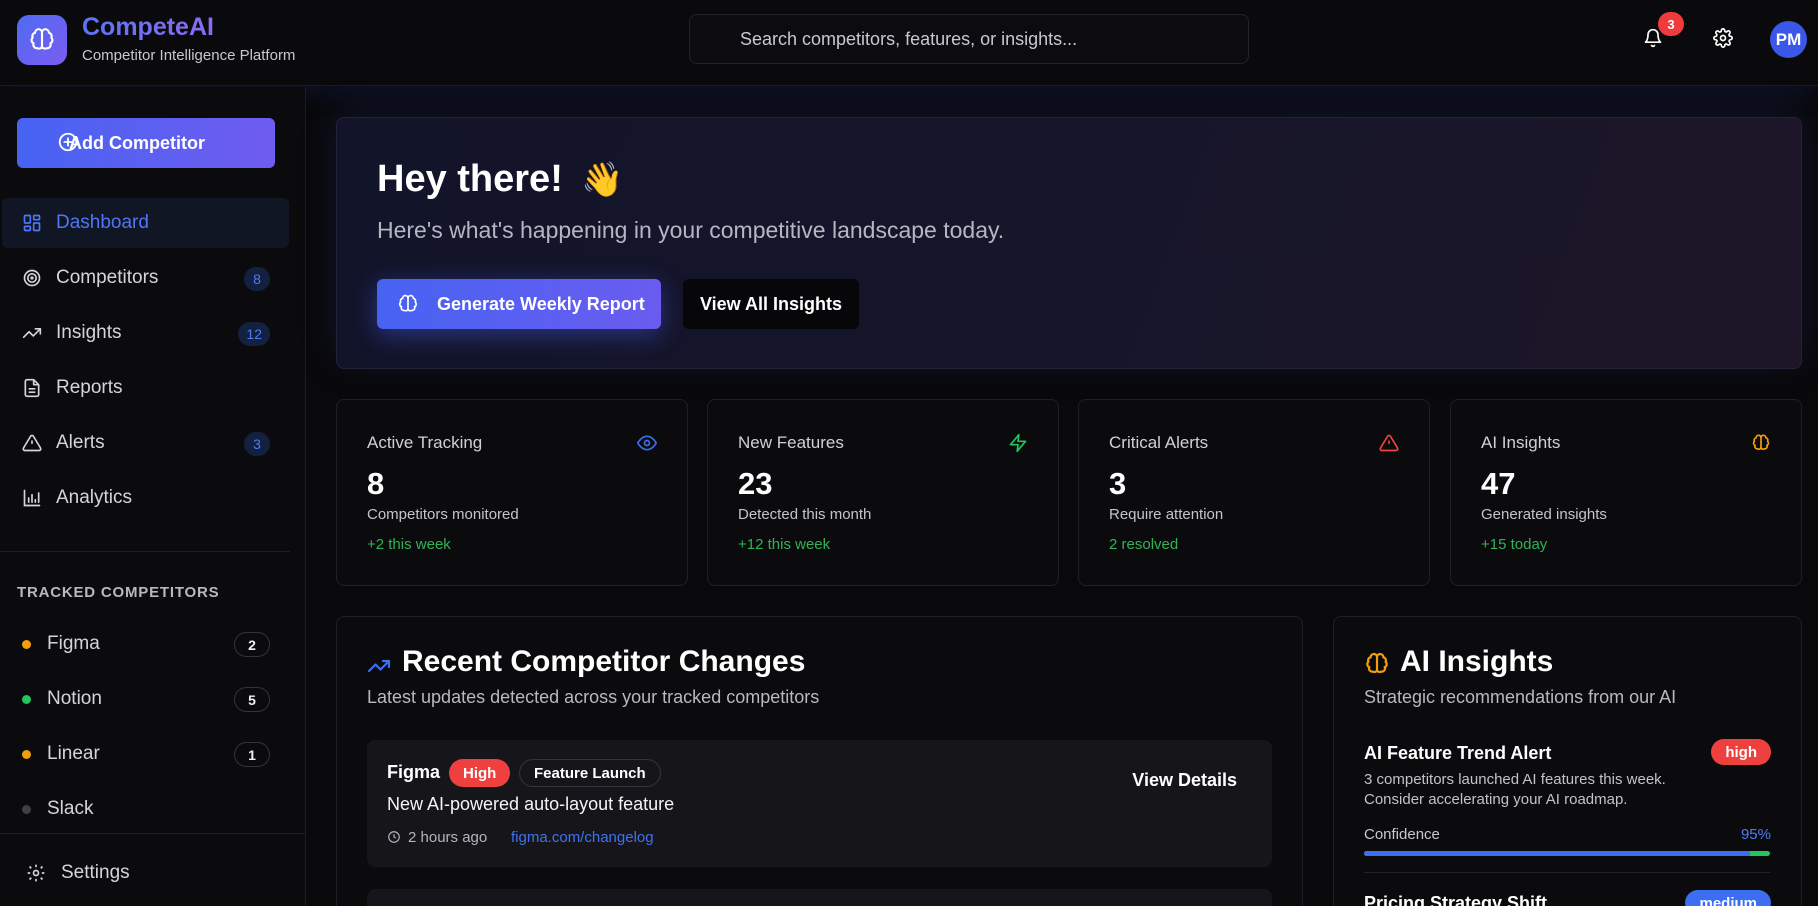 The width and height of the screenshot is (1818, 906). Describe the element at coordinates (590, 773) in the screenshot. I see `change-type-badge: Feature Launch` at that location.